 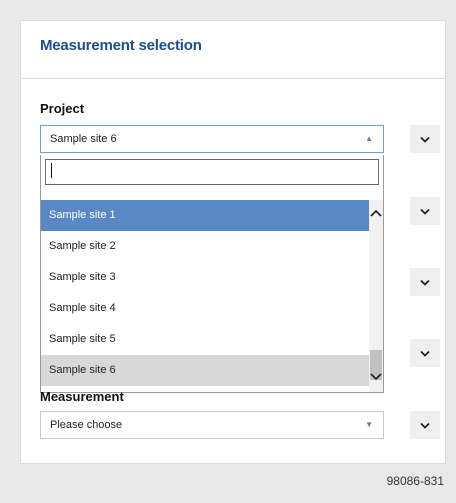 I want to click on scroll-up-icon, so click(x=376, y=213).